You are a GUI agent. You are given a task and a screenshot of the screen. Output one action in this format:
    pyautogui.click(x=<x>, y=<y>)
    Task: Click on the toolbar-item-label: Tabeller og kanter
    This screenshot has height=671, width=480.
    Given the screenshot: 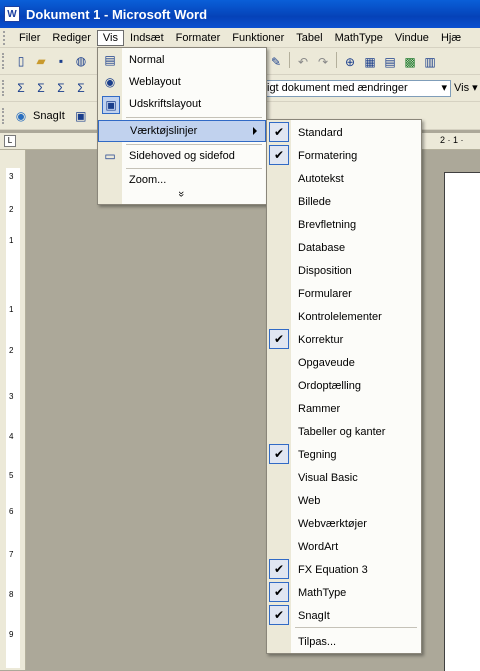 What is the action you would take?
    pyautogui.click(x=342, y=431)
    